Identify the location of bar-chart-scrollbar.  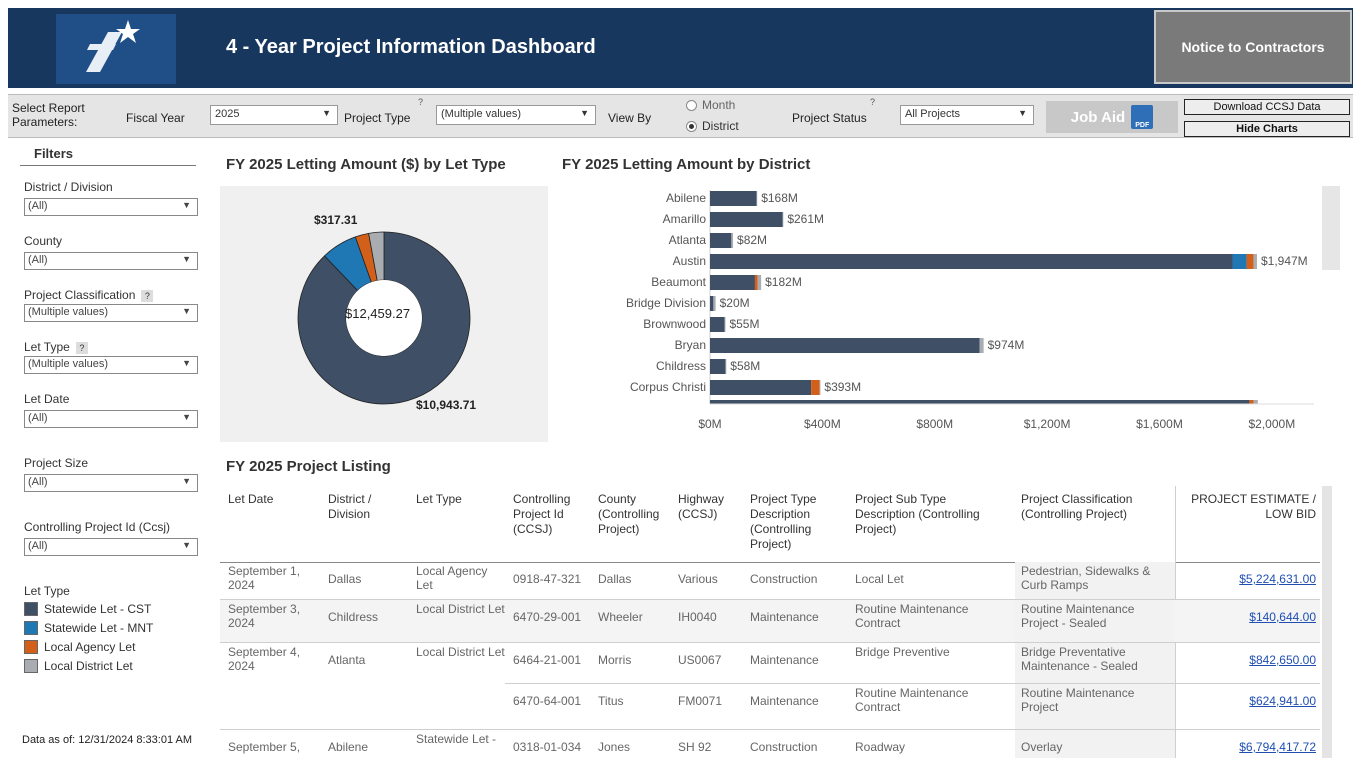
(1331, 228).